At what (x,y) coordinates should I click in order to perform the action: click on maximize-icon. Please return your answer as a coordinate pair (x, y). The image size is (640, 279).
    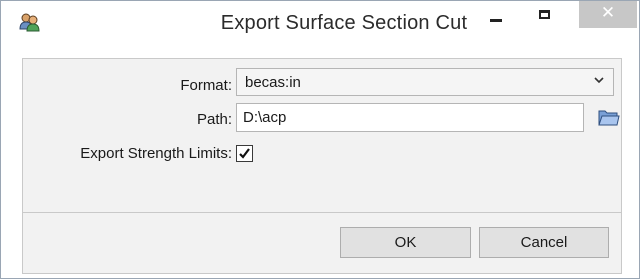
    Looking at the image, I should click on (544, 14).